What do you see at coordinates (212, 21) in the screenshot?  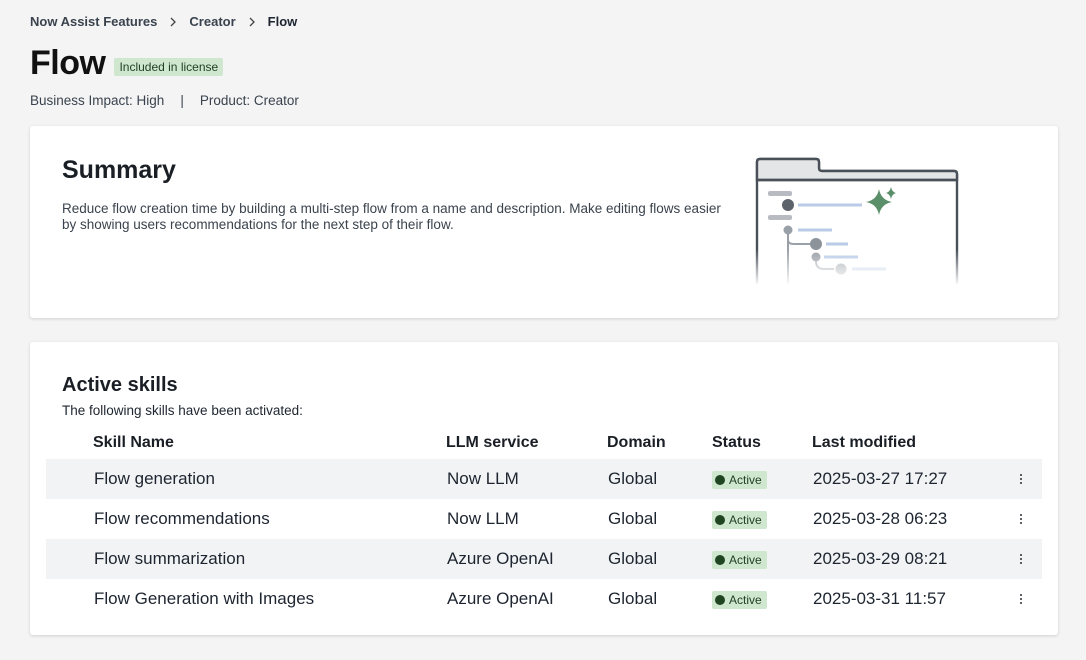 I see `breadcrumb-creator: Creator` at bounding box center [212, 21].